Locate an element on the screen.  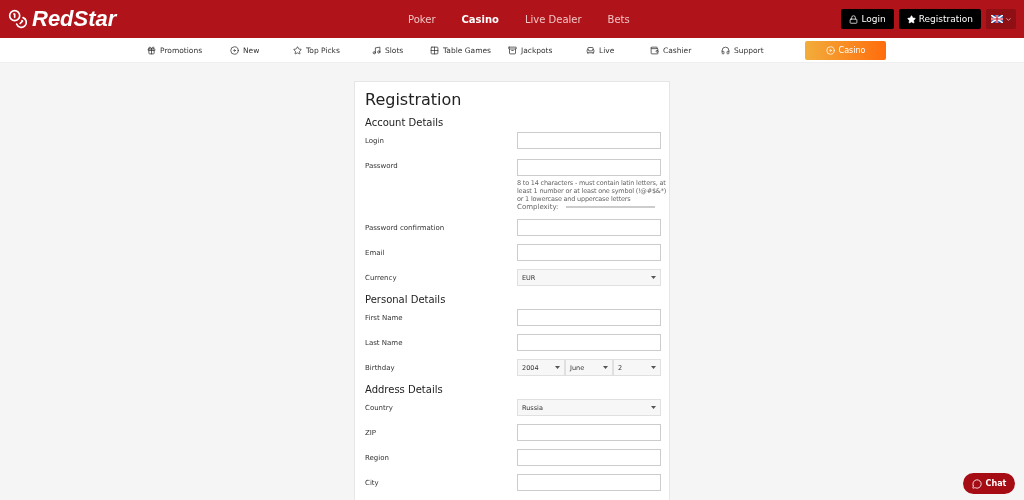
registration-button: Registration is located at coordinates (939, 19).